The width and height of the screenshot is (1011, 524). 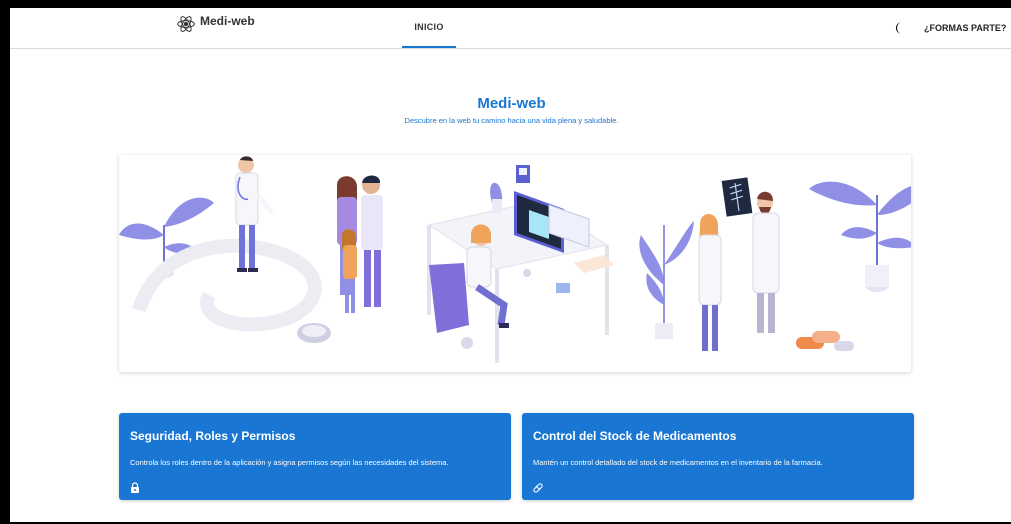 What do you see at coordinates (227, 21) in the screenshot?
I see `brand-name: Medi-web` at bounding box center [227, 21].